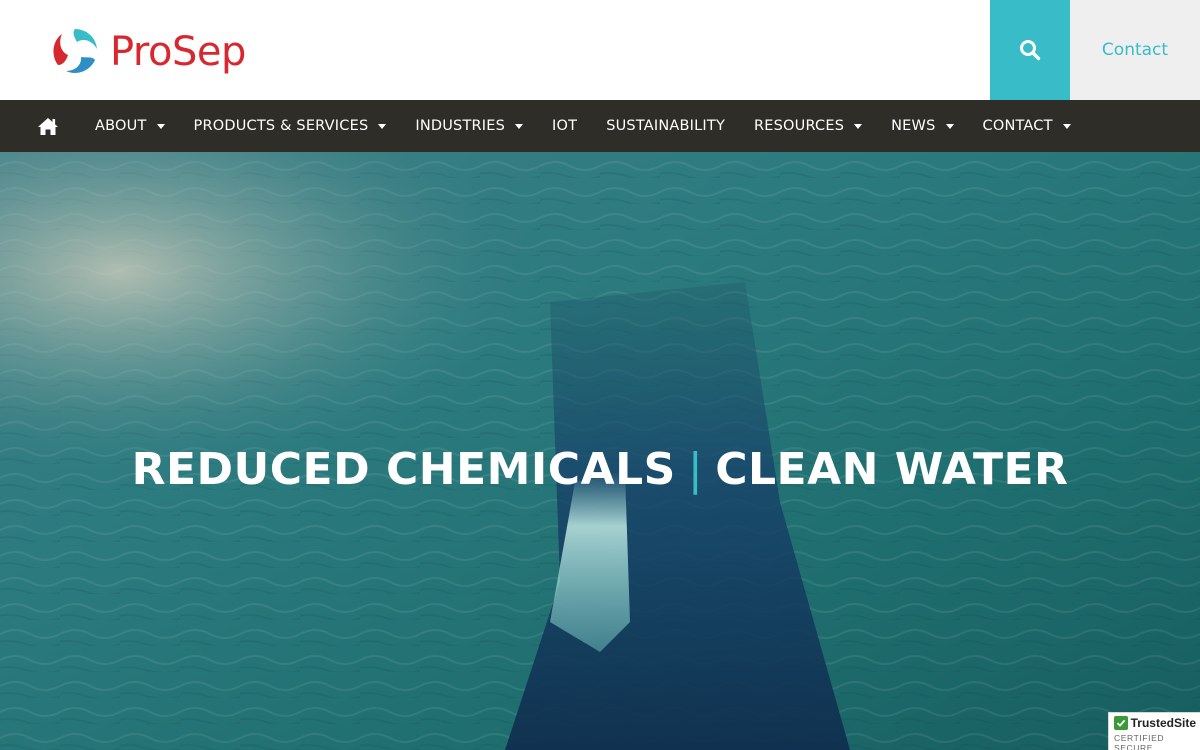 The width and height of the screenshot is (1200, 750). I want to click on nav-item-label: RESOURCES, so click(799, 126).